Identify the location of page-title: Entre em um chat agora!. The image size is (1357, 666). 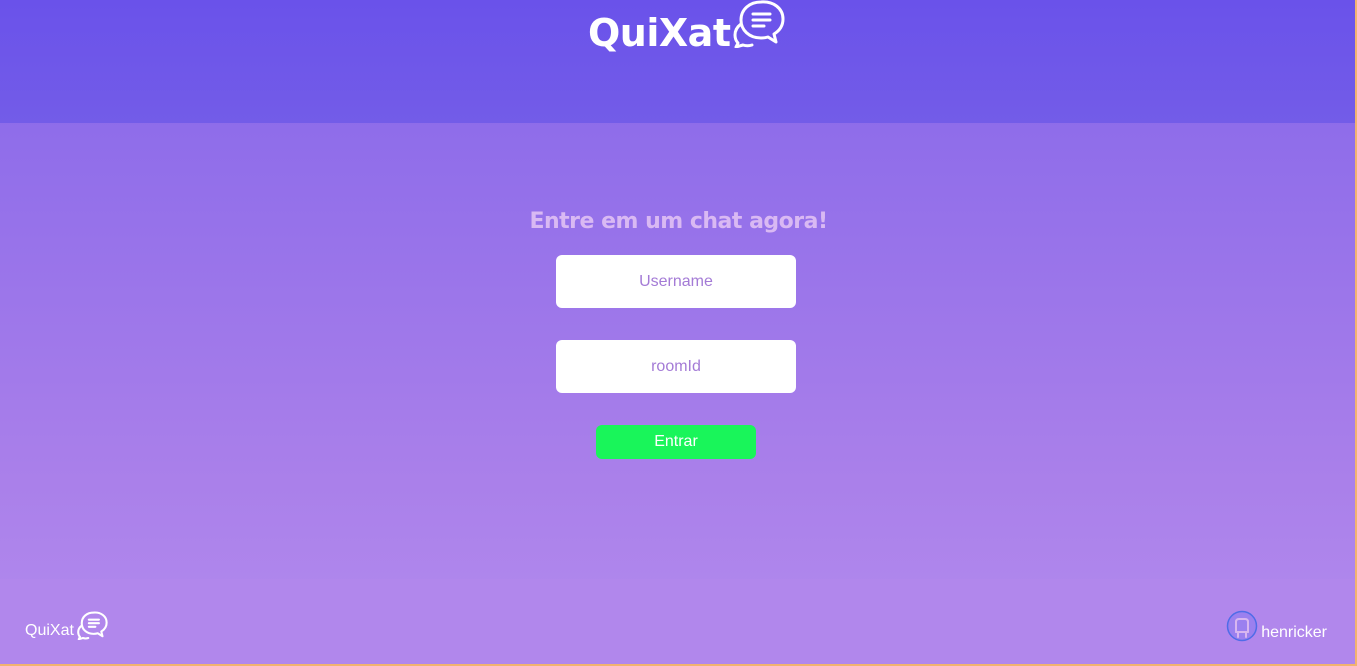
(678, 221).